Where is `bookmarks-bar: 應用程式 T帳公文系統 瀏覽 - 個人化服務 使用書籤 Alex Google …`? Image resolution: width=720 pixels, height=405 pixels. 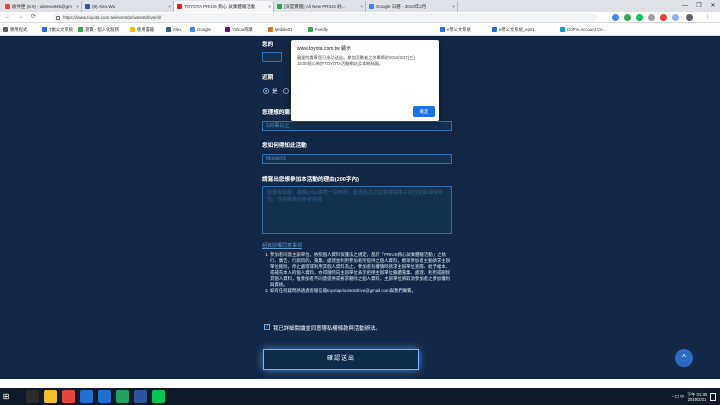 bookmarks-bar: 應用程式 T帳公文系統 瀏覽 - 個人化服務 使用書籤 Alex Google … is located at coordinates (360, 29).